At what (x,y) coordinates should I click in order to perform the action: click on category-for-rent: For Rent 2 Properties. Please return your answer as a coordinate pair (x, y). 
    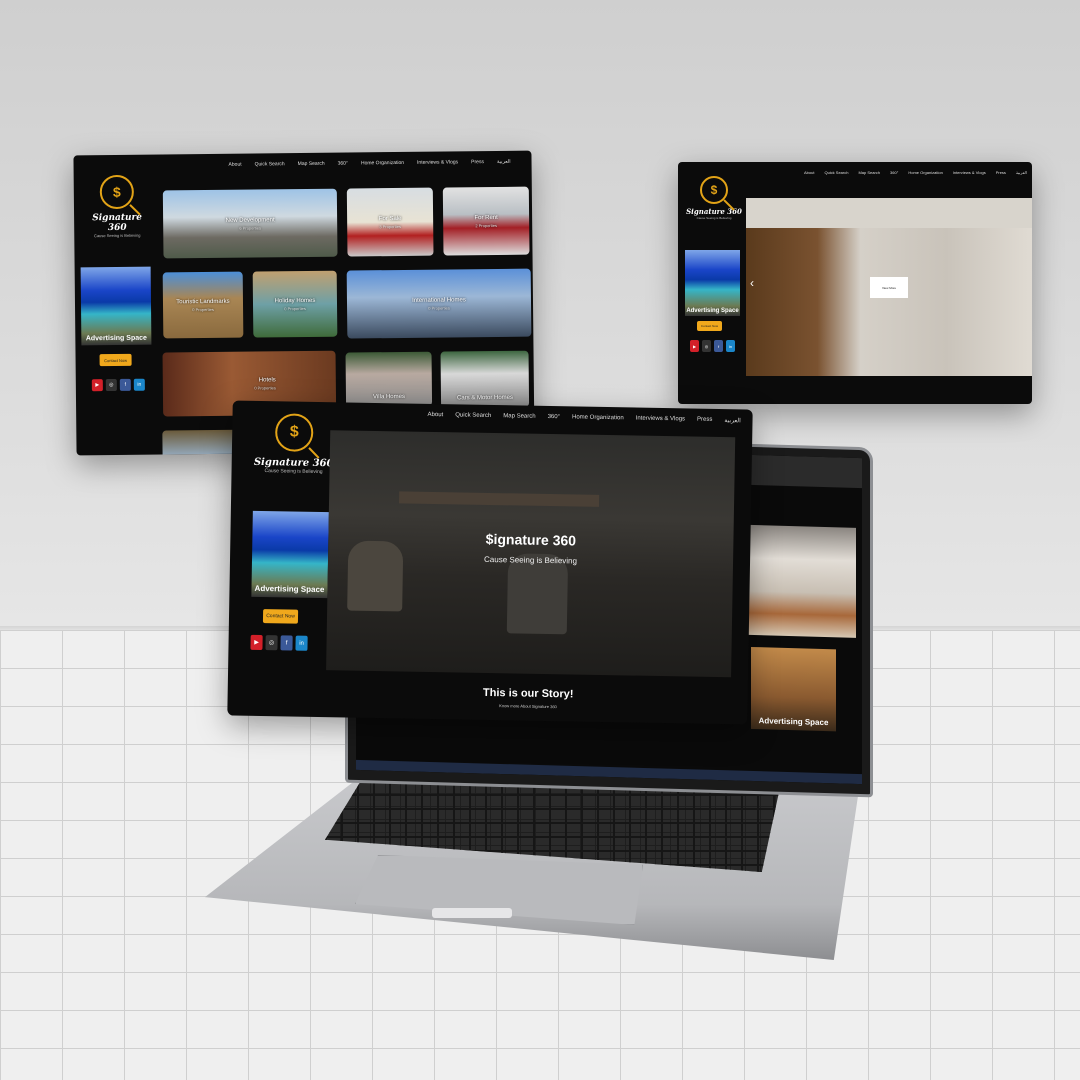
    Looking at the image, I should click on (486, 221).